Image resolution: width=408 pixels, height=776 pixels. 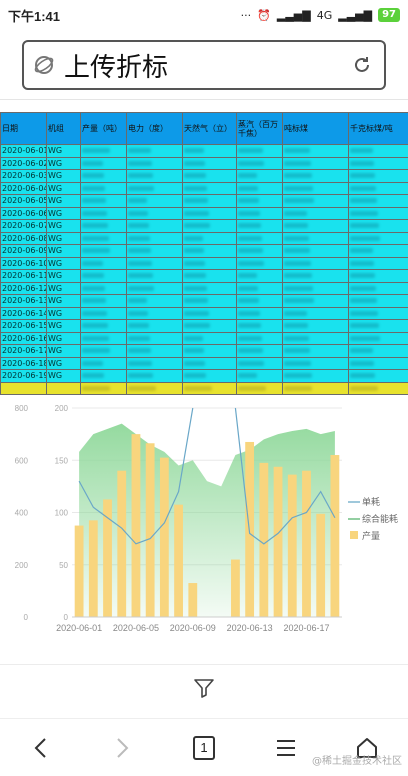 I want to click on filter-icon, so click(x=204, y=690).